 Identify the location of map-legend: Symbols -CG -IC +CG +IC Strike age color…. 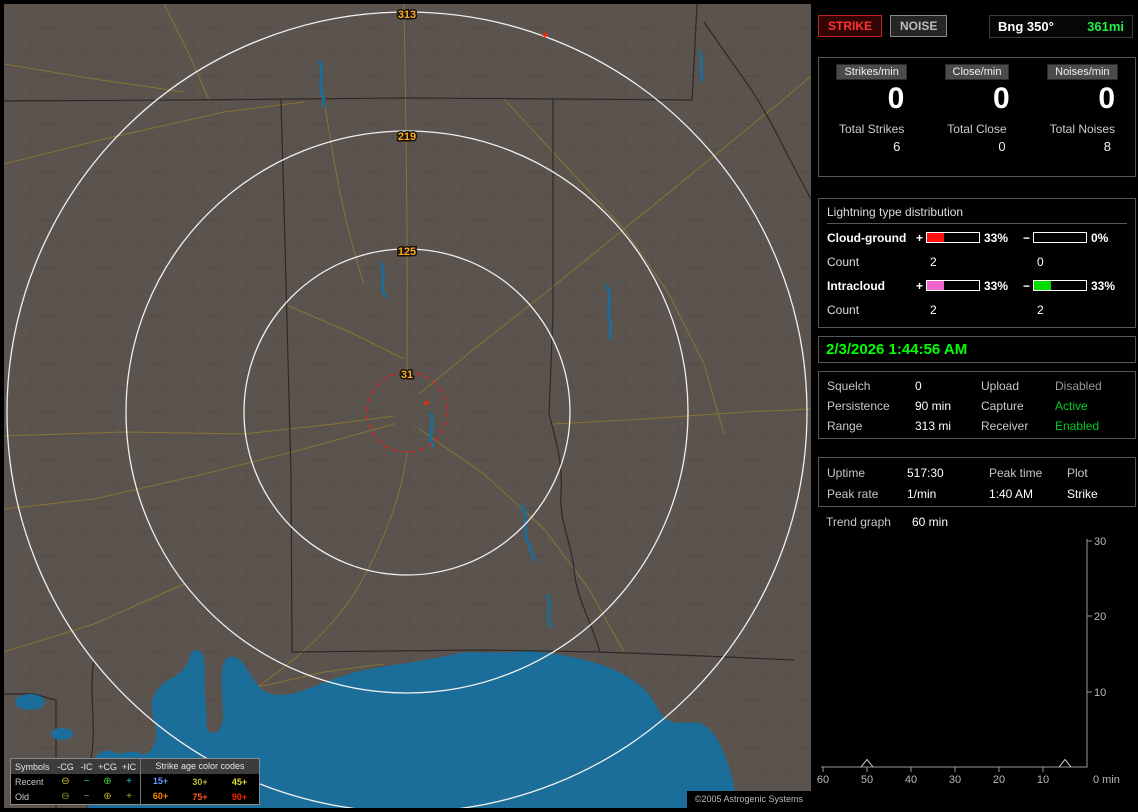
(135, 781).